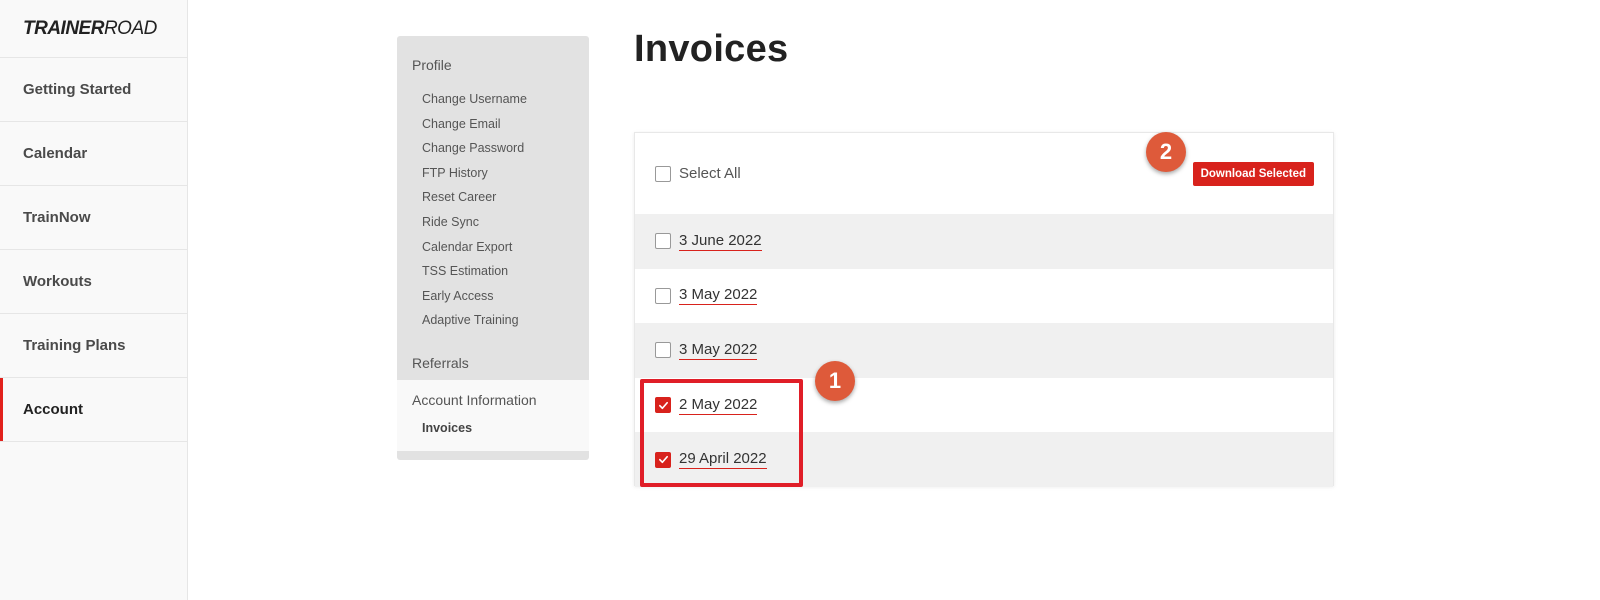 The width and height of the screenshot is (1600, 600). Describe the element at coordinates (93, 346) in the screenshot. I see `nav-item-training-plans: Training Plans` at that location.